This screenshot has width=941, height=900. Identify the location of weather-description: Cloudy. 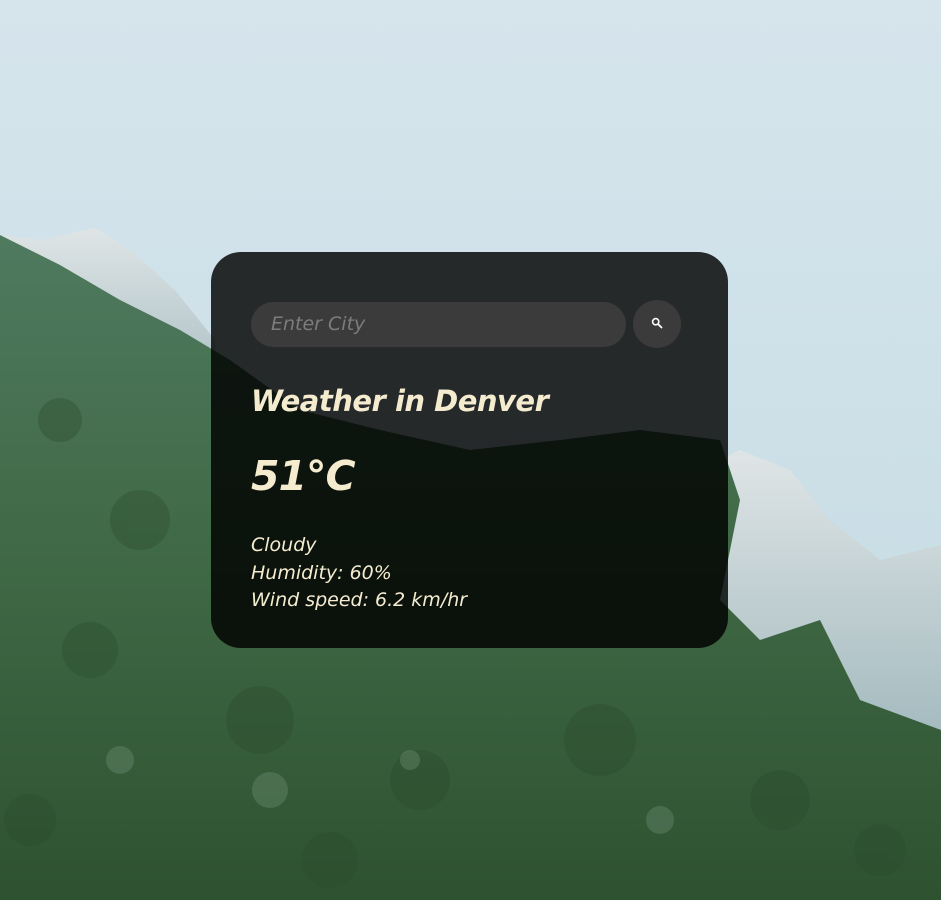
(284, 545).